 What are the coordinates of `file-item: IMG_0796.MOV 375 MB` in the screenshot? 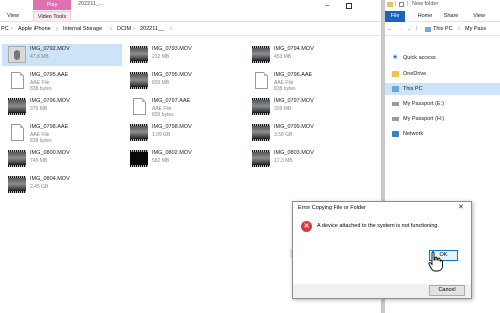 It's located at (62, 107).